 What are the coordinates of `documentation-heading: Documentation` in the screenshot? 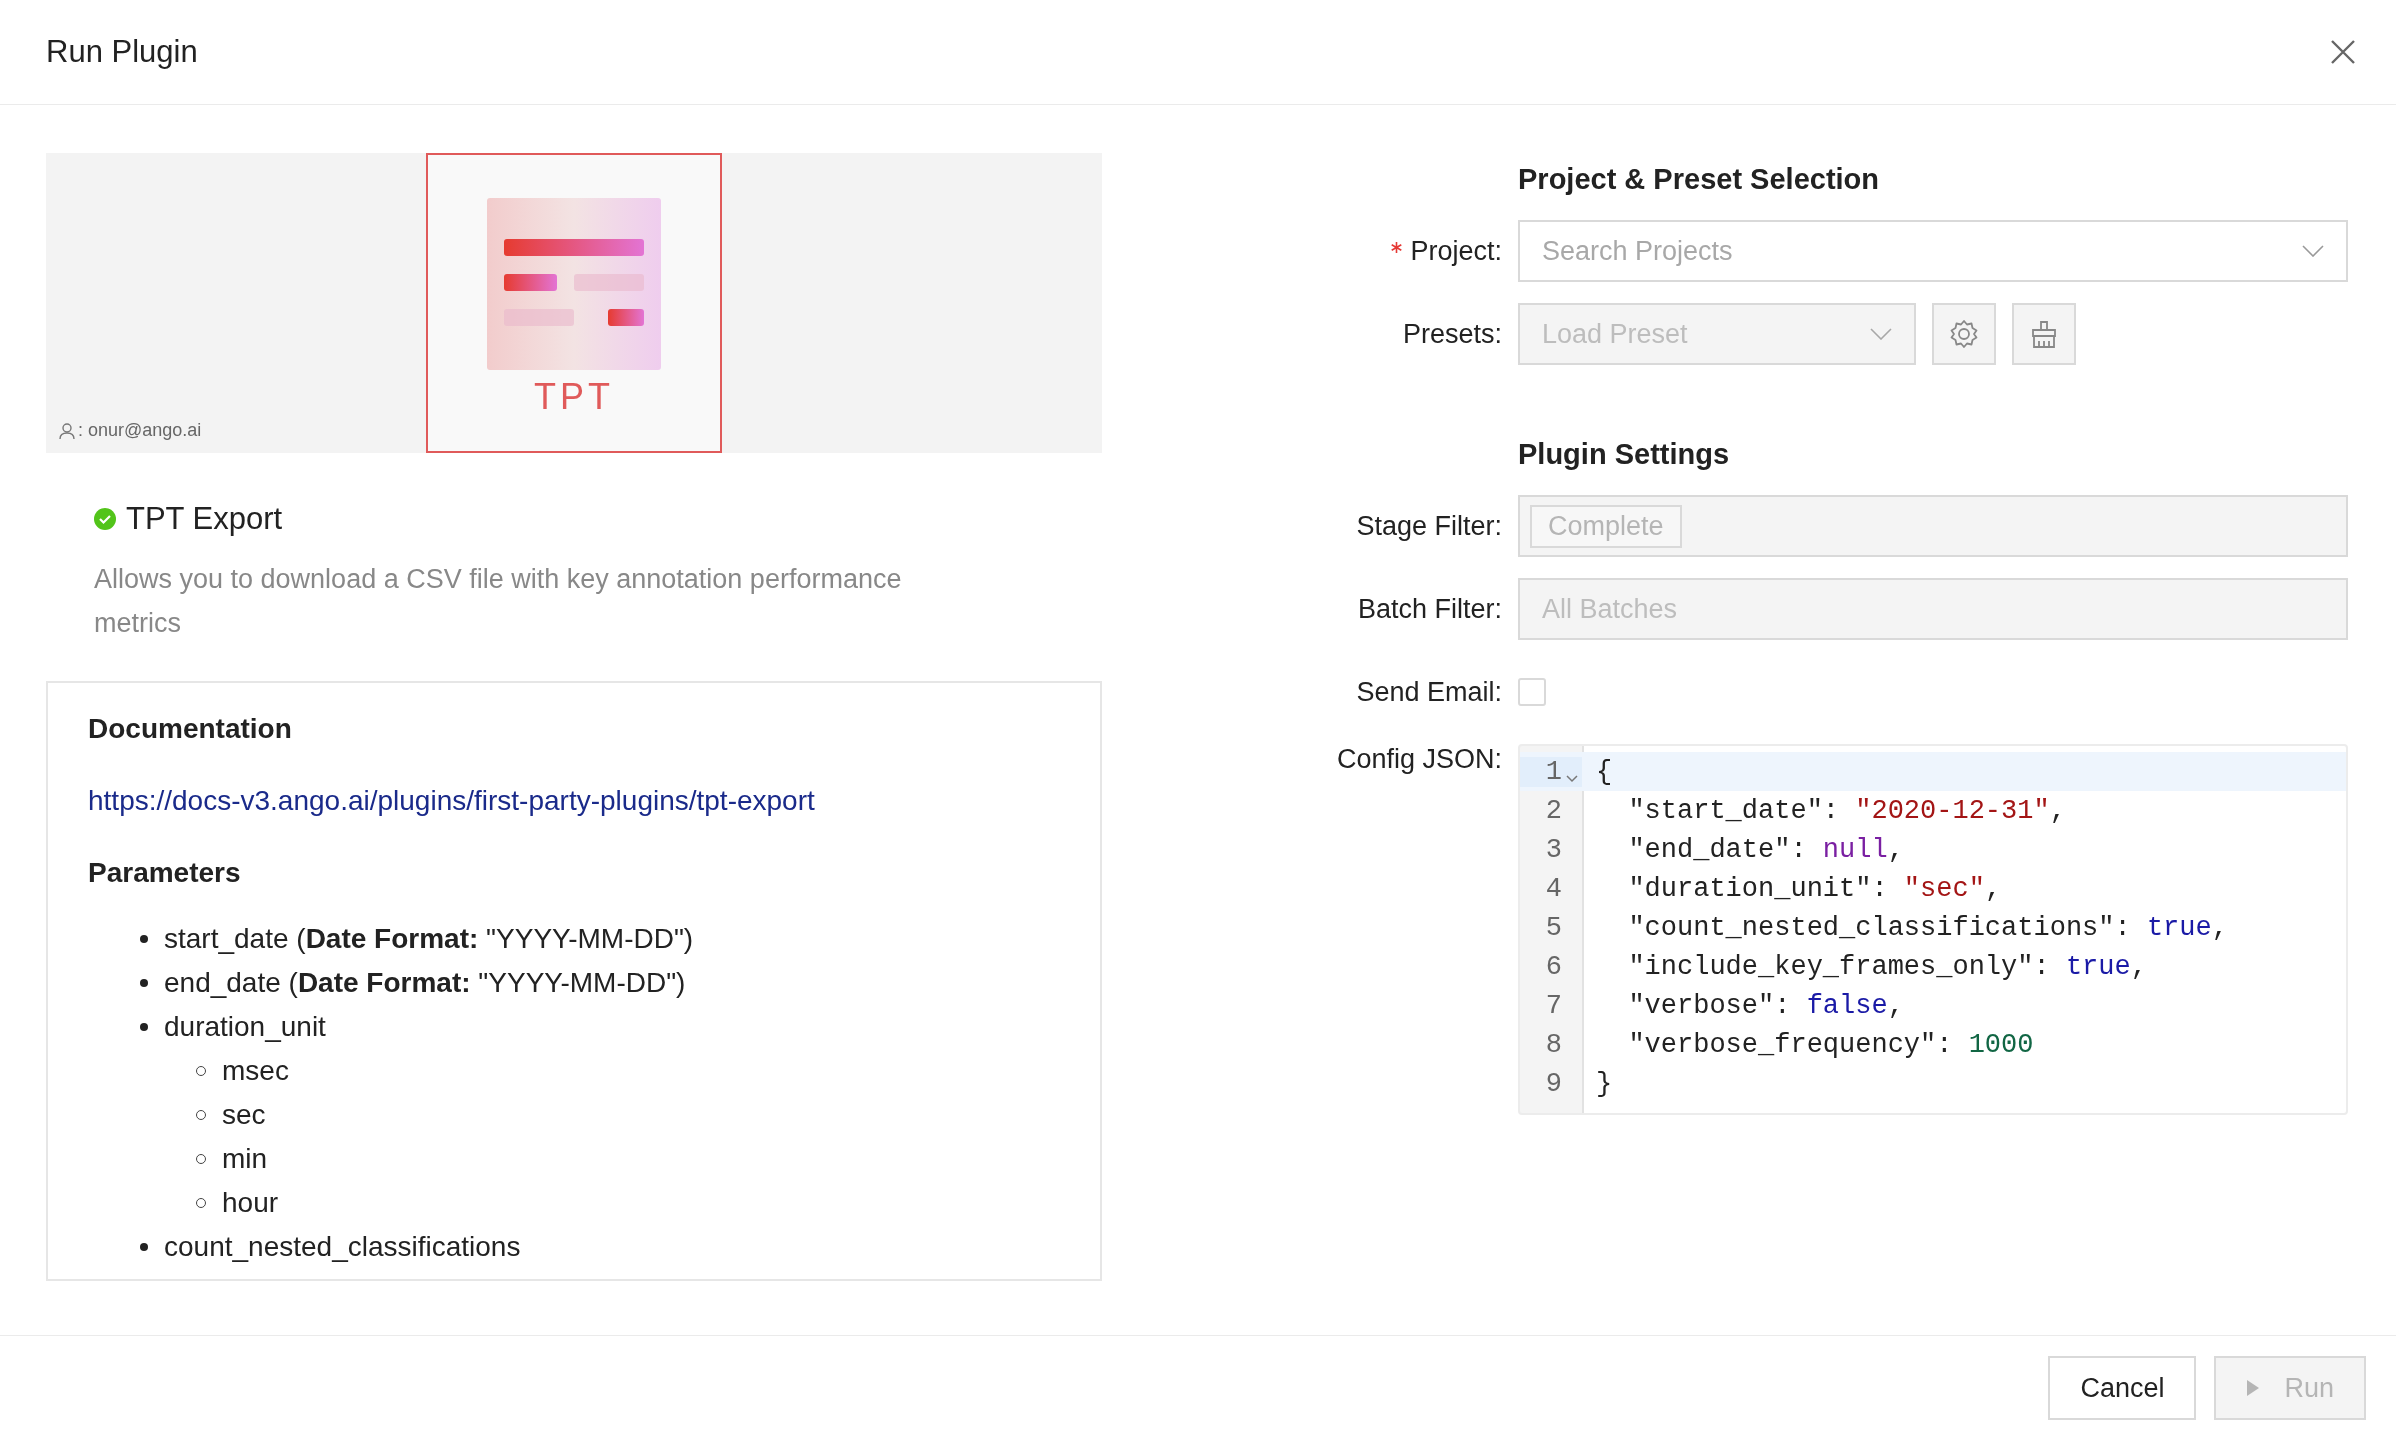 It's located at (190, 729).